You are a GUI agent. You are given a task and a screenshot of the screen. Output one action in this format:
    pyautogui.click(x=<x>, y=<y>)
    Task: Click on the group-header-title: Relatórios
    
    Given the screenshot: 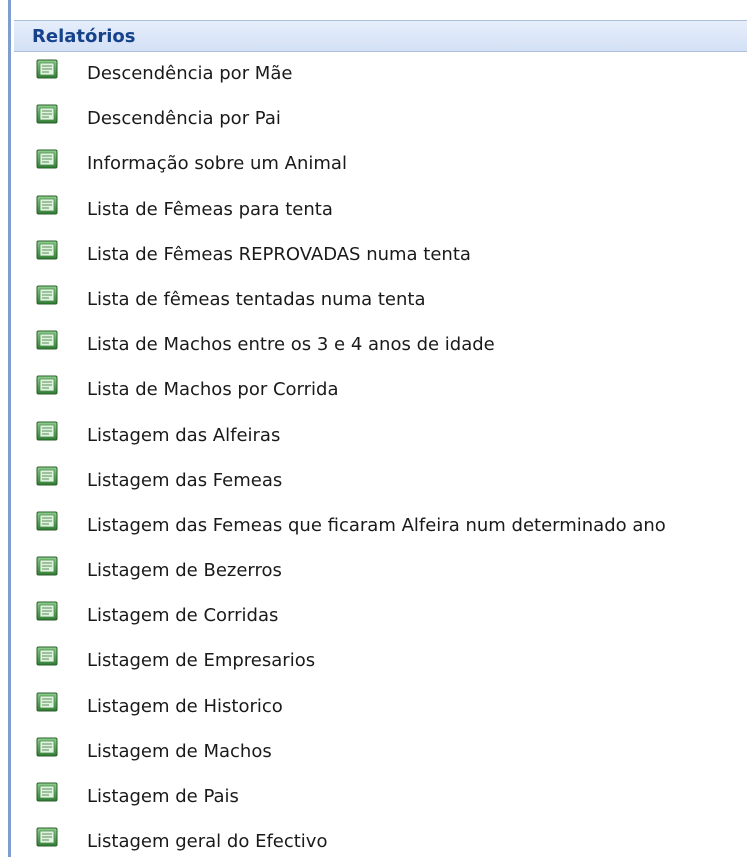 What is the action you would take?
    pyautogui.click(x=84, y=36)
    